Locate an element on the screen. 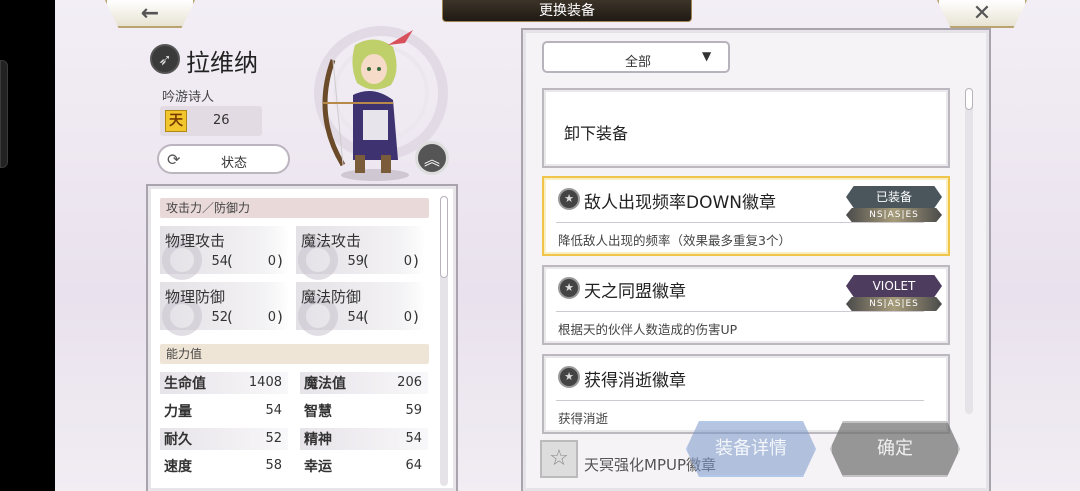 The image size is (1080, 491). ability-luk: 幸运 64 is located at coordinates (363, 466).